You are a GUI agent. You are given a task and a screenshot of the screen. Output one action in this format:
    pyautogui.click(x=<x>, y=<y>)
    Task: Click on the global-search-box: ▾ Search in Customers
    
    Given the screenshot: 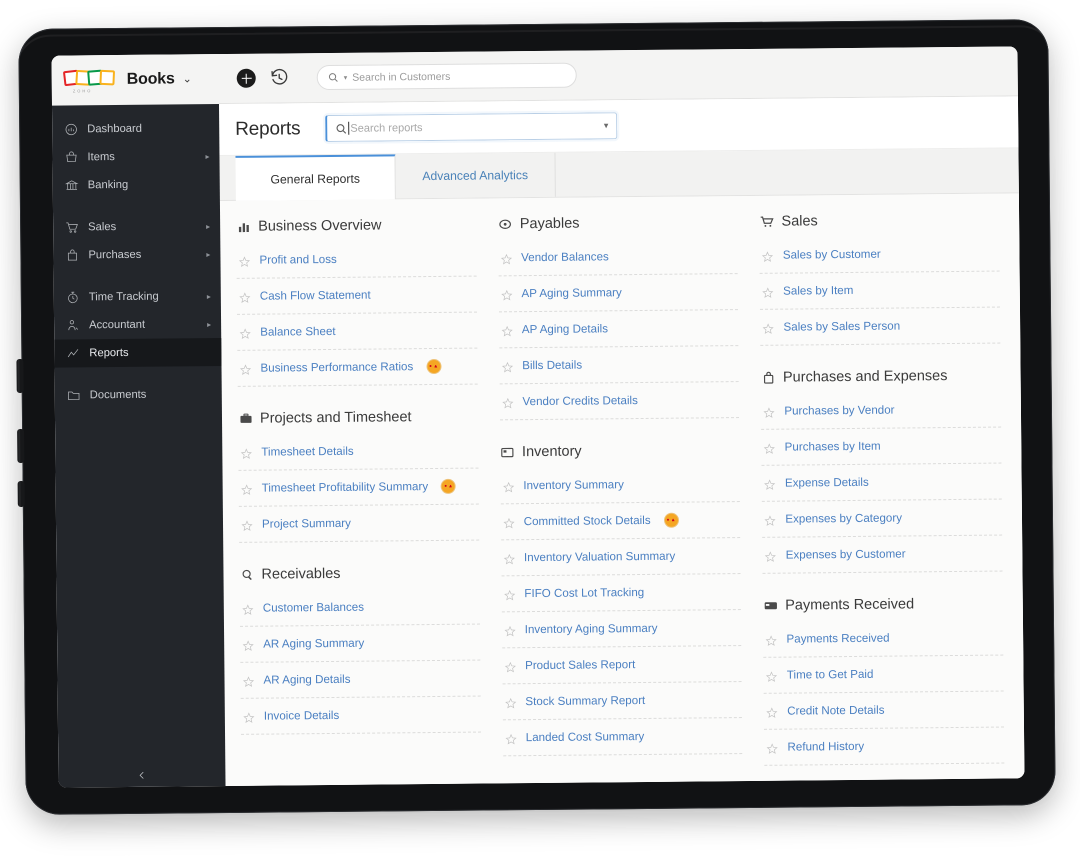 What is the action you would take?
    pyautogui.click(x=446, y=76)
    